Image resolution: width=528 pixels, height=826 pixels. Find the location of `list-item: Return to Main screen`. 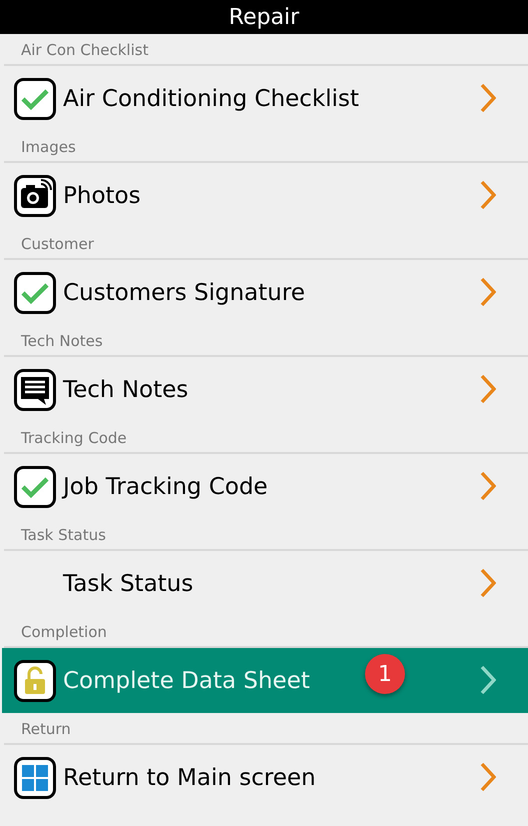

list-item: Return to Main screen is located at coordinates (265, 777).